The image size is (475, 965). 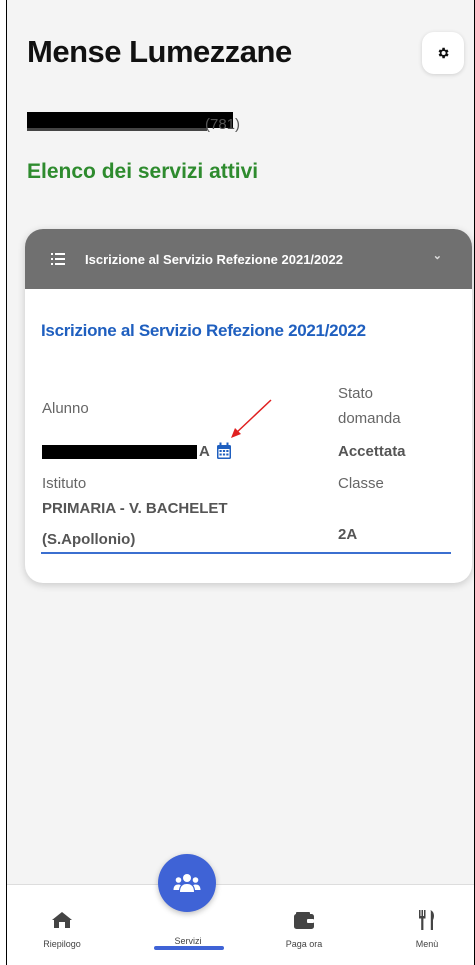 I want to click on home-icon, so click(x=62, y=920).